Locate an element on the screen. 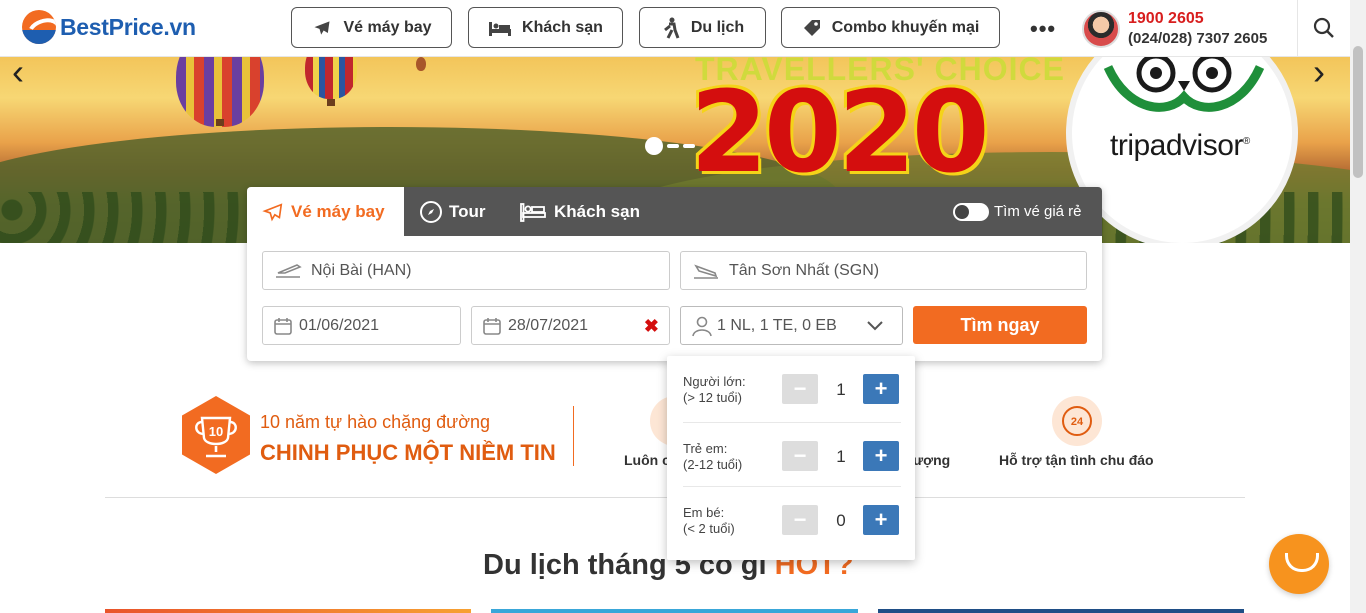 The image size is (1366, 613). tab-flights: Vé máy bay is located at coordinates (325, 211).